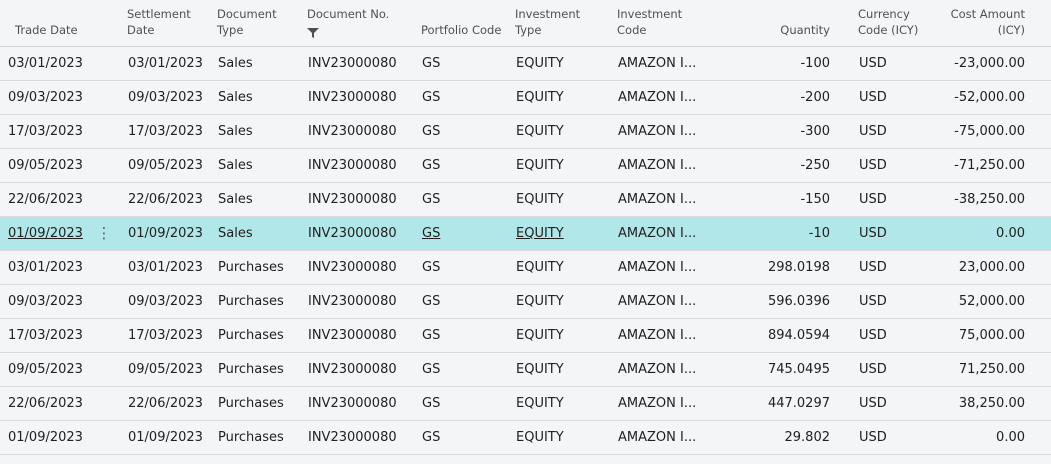 The image size is (1051, 464). Describe the element at coordinates (1000, 131) in the screenshot. I see `cell-cost-amount: -75,000.00` at that location.